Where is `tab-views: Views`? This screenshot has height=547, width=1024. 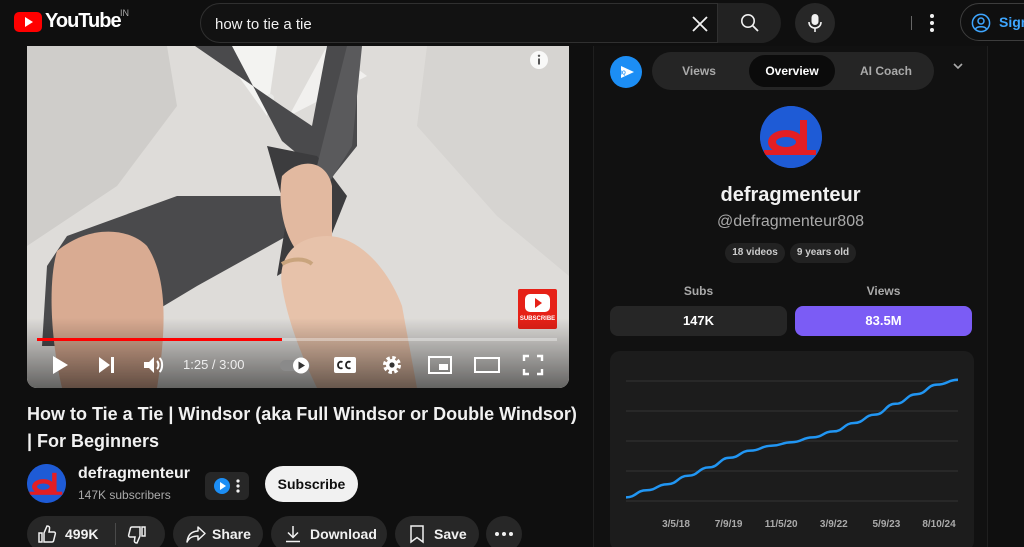
tab-views: Views is located at coordinates (699, 71).